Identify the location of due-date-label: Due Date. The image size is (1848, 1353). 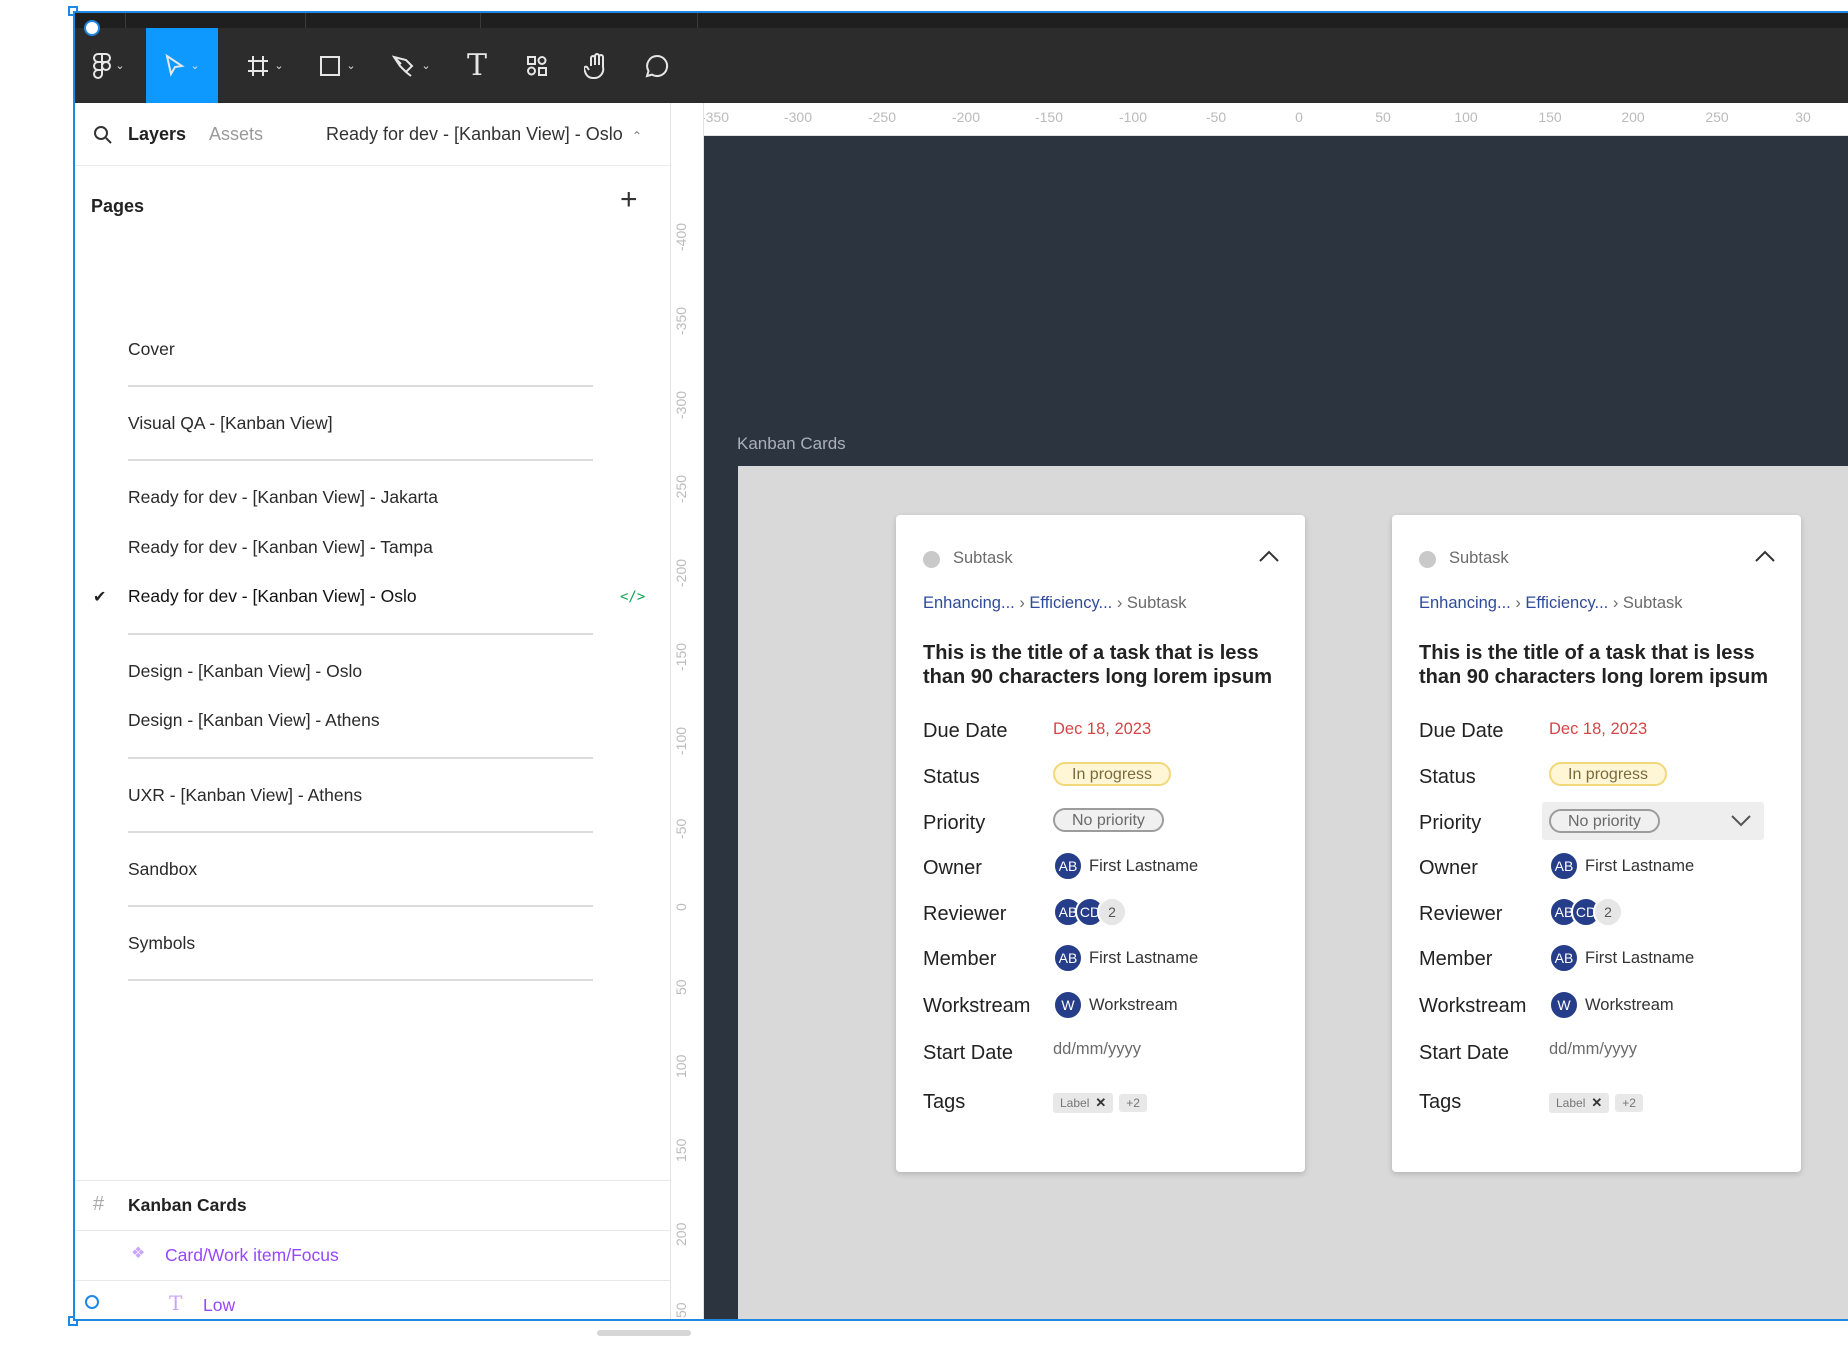
(1461, 731).